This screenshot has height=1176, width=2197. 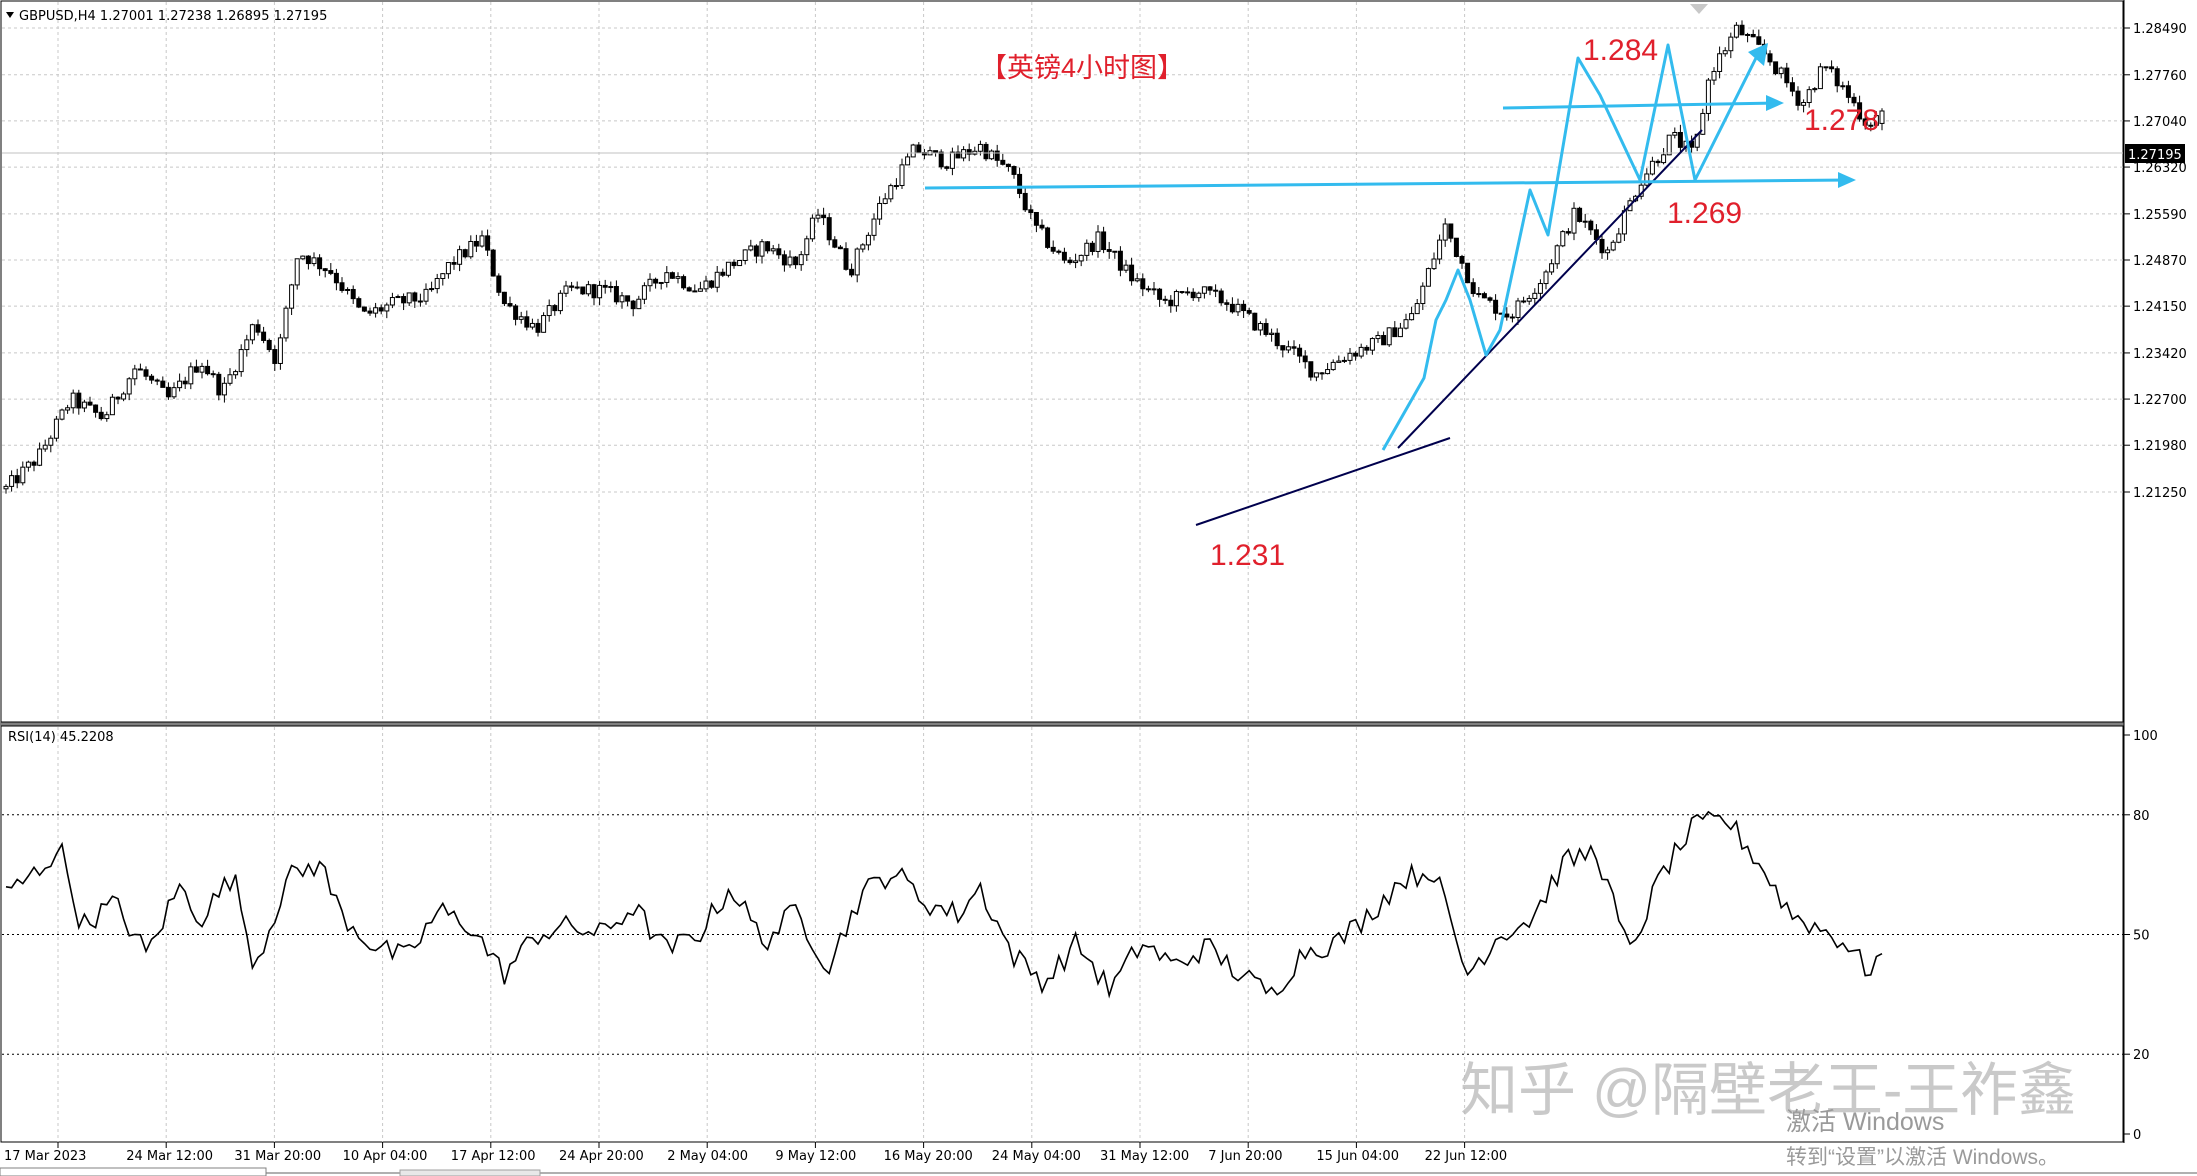 What do you see at coordinates (601, 1156) in the screenshot?
I see `time-tick-label: 24 Apr 20:00` at bounding box center [601, 1156].